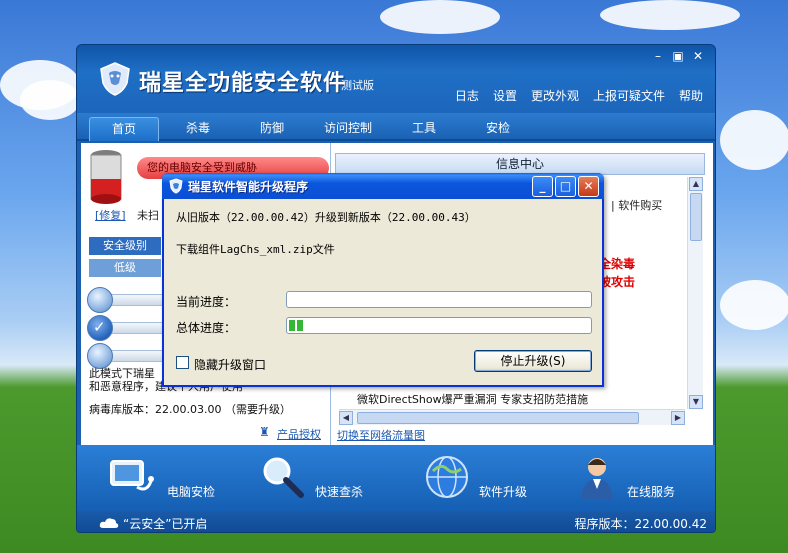  Describe the element at coordinates (617, 281) in the screenshot. I see `alert-text: 被攻击` at that location.